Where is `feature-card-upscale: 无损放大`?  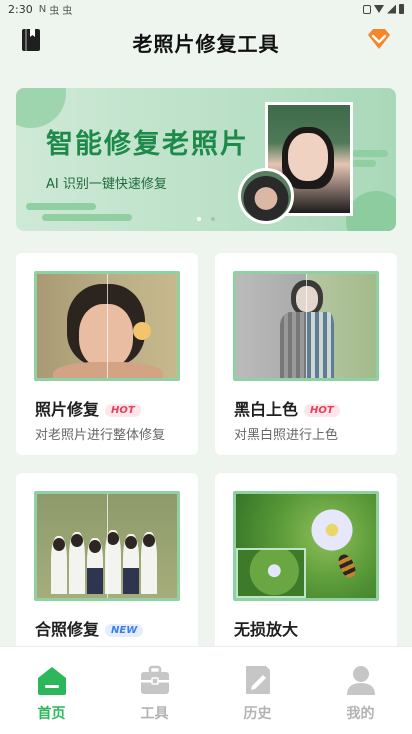 feature-card-upscale: 无损放大 is located at coordinates (306, 574).